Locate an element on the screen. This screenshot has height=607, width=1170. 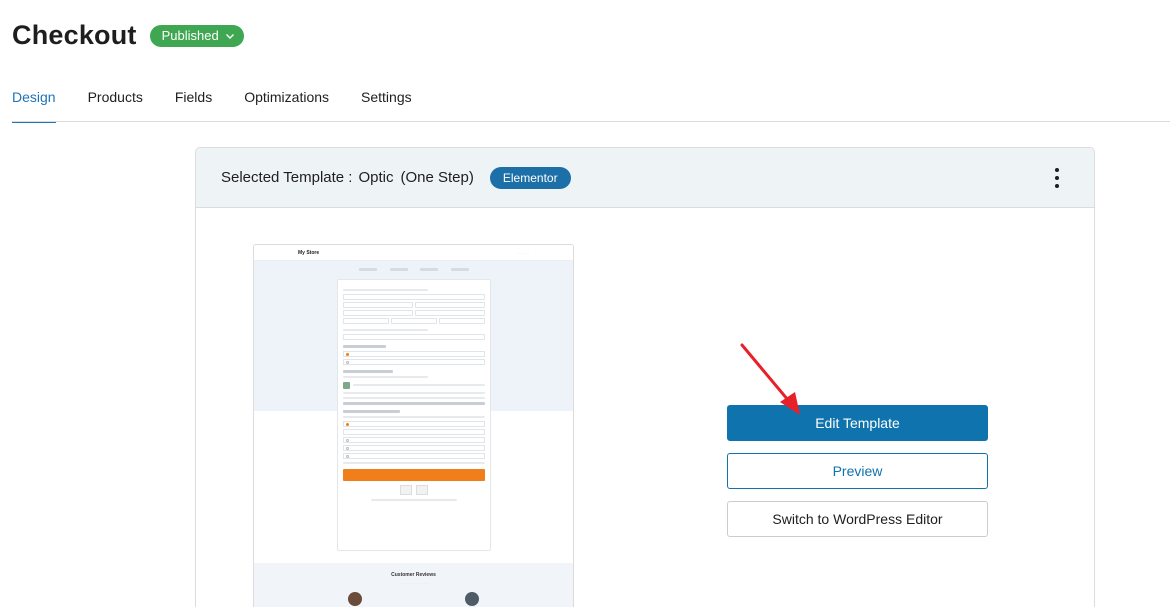
thumbnail-store-header: My Store · · · · · · · is located at coordinates (413, 253).